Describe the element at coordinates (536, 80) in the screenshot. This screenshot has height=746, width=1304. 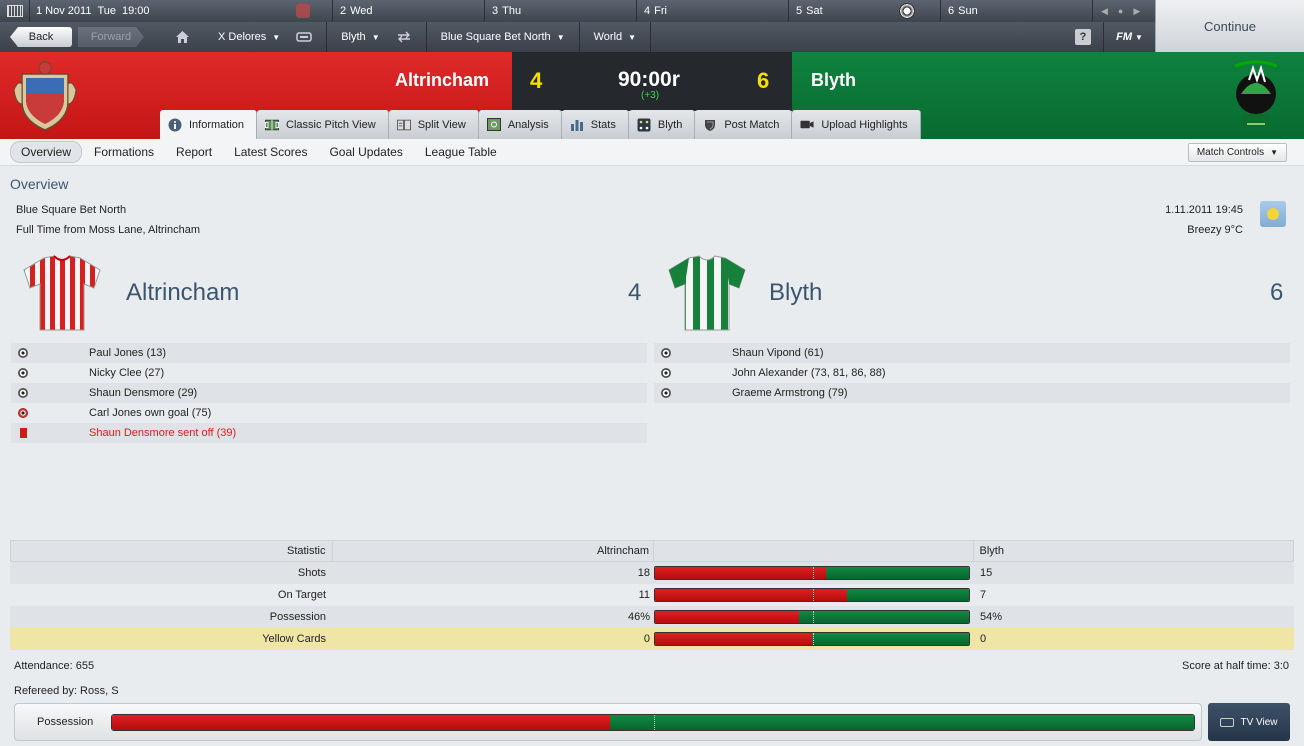
I see `home-score: 4` at that location.